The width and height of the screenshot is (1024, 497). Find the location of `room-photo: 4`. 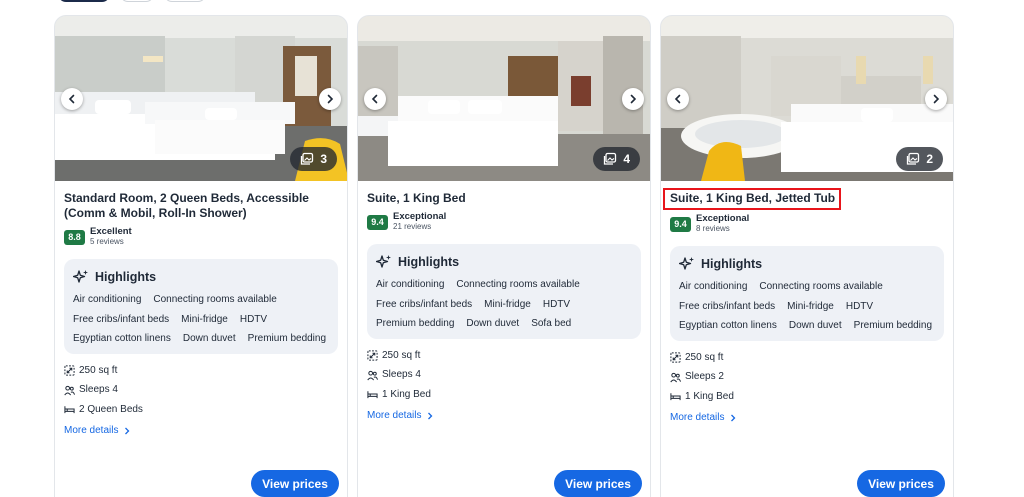

room-photo: 4 is located at coordinates (504, 98).